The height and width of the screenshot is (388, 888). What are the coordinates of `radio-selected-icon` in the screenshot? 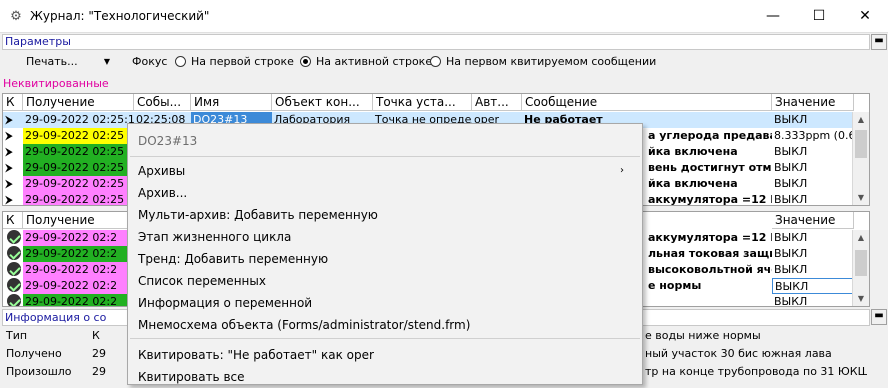 It's located at (305, 61).